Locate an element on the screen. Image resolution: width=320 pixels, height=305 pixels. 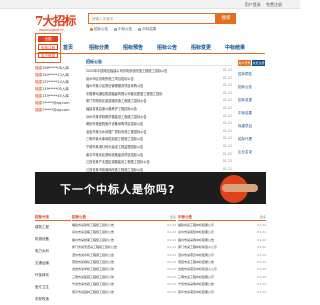
list-item: 三明市某医院工程施工招标公告 01-22 is located at coordinates (124, 276).